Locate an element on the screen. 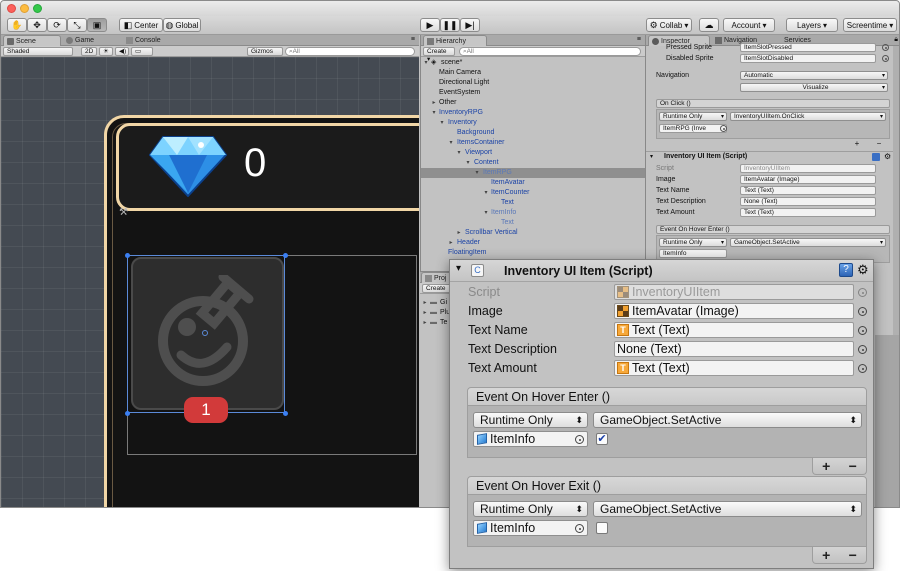 Image resolution: width=900 pixels, height=571 pixels. resize-handle-bottom-right is located at coordinates (285, 413).